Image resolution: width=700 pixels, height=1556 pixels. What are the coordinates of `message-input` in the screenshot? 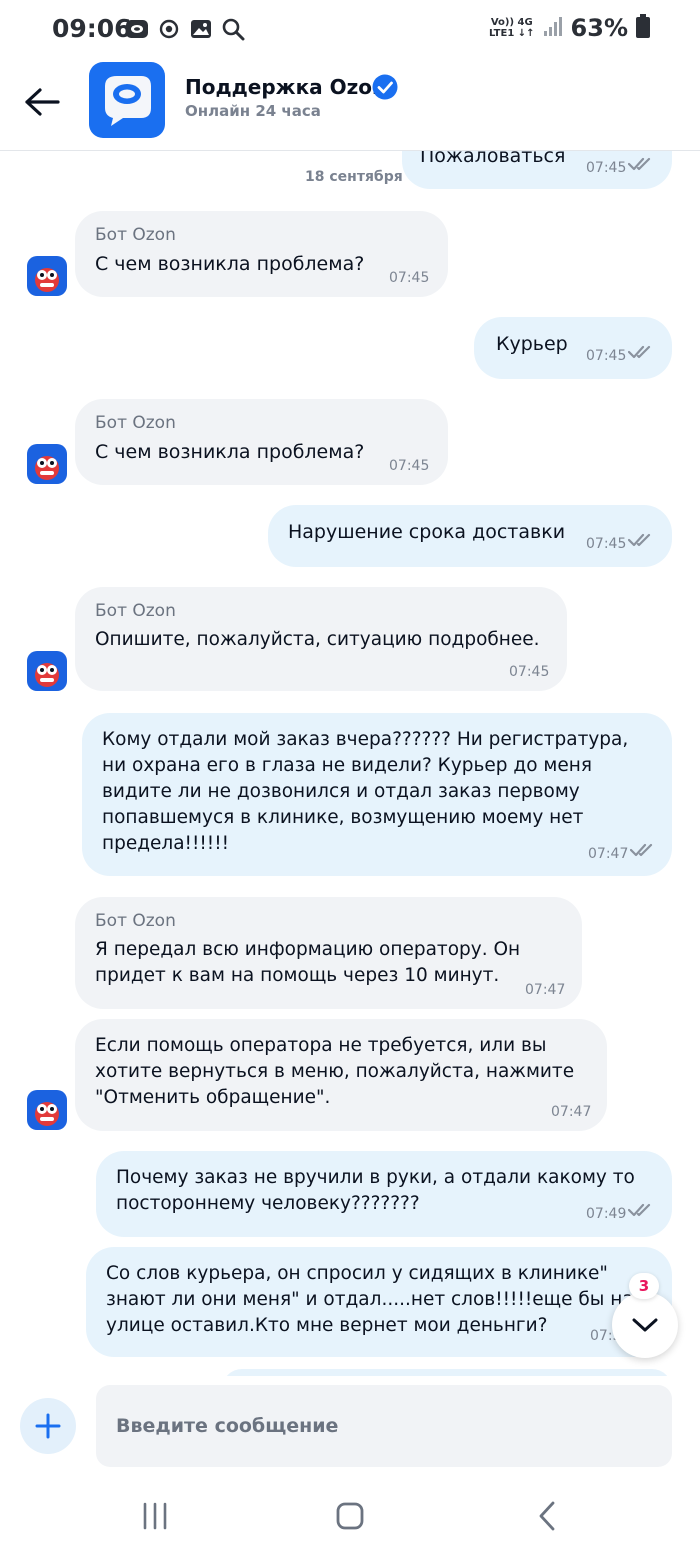 It's located at (384, 1426).